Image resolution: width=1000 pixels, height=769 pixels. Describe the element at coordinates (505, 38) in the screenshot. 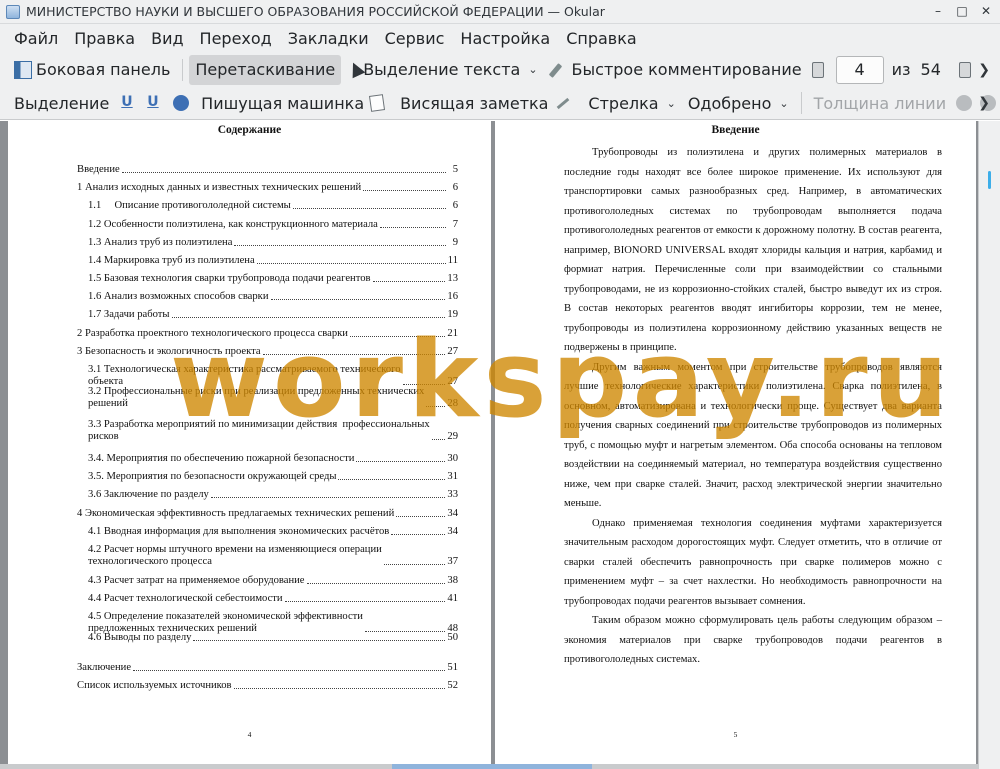

I see `menu-settings: Настройка` at that location.